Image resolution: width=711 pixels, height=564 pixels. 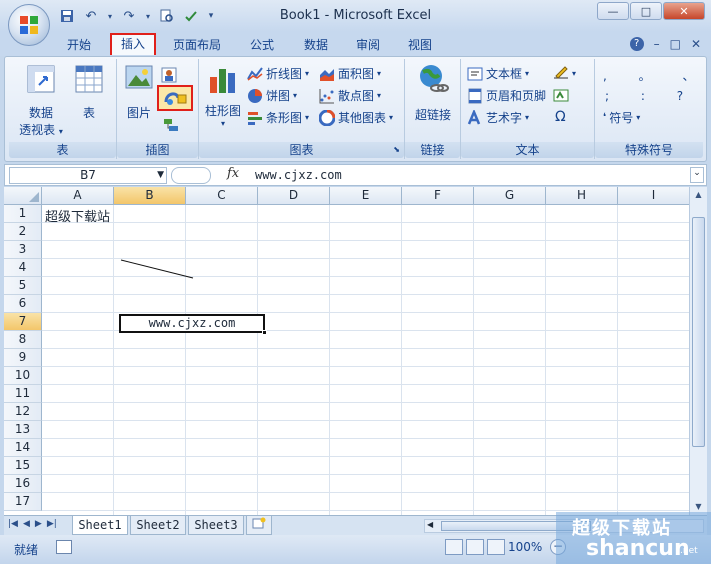 I want to click on maximize-button: □, so click(x=646, y=11).